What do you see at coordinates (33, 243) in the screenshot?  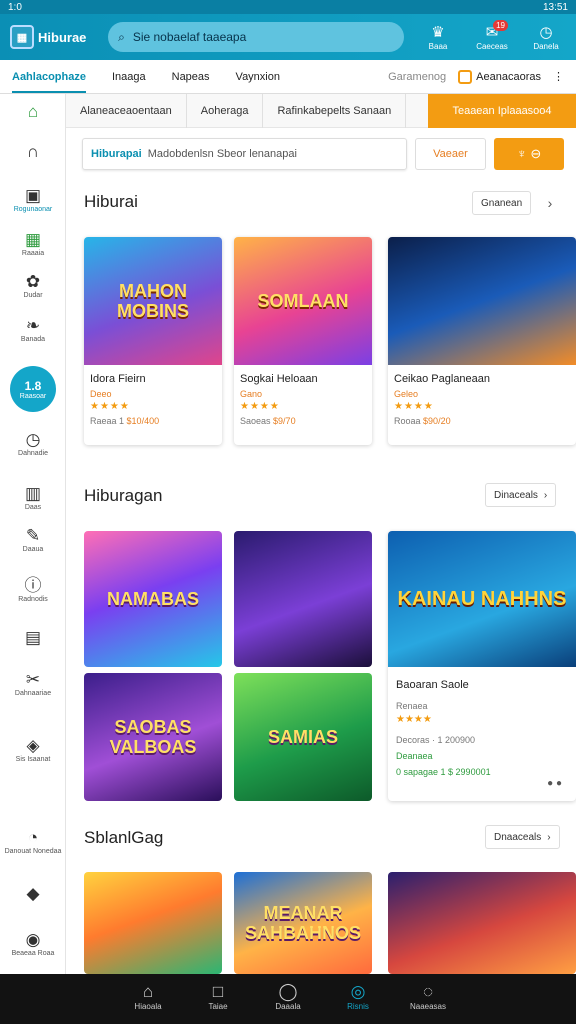 I see `sidebar-item-calendar: ▦ Raaaia` at bounding box center [33, 243].